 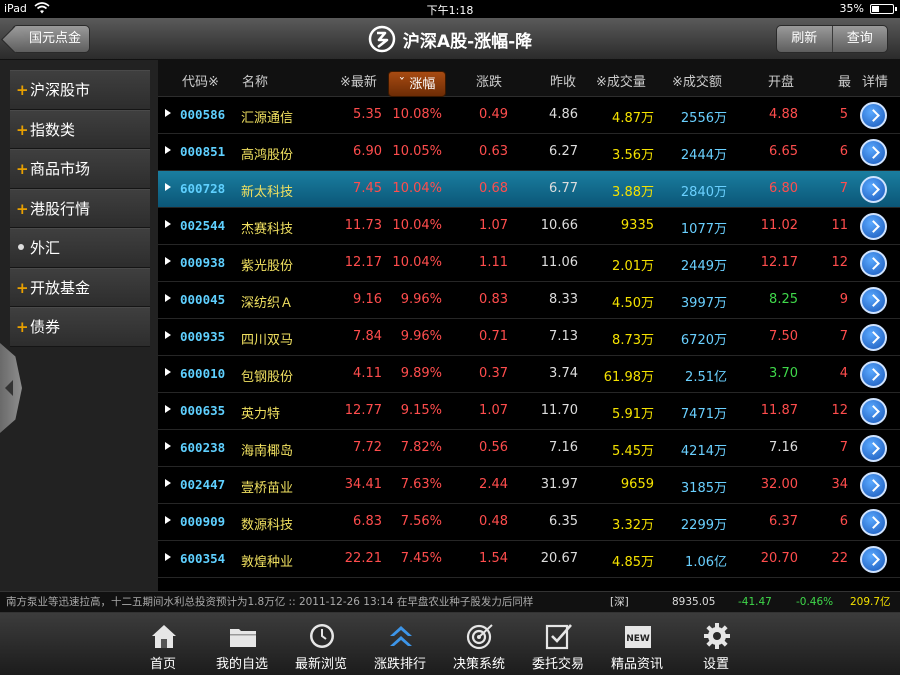 What do you see at coordinates (703, 525) in the screenshot?
I see `cell-amount: 2299万` at bounding box center [703, 525].